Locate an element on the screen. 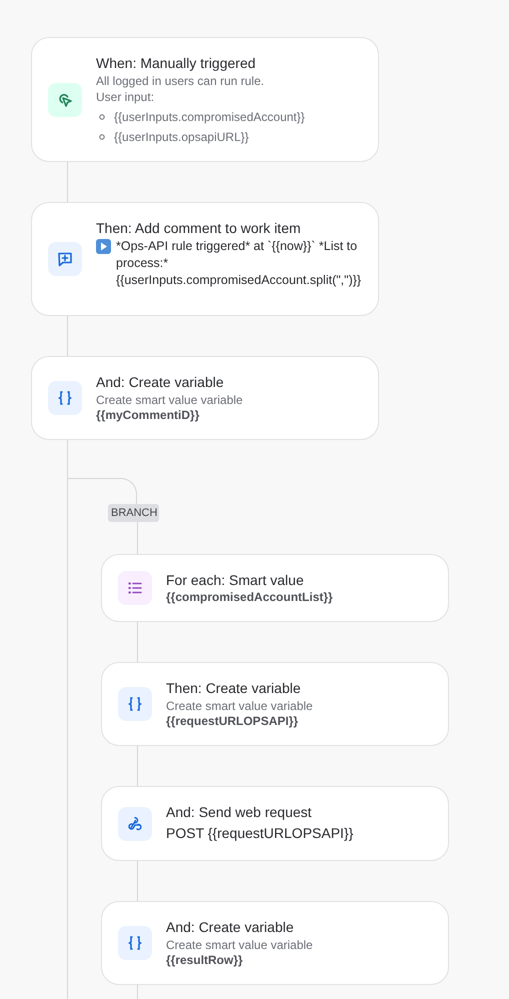 The image size is (509, 999). comment-add-icon is located at coordinates (65, 259).